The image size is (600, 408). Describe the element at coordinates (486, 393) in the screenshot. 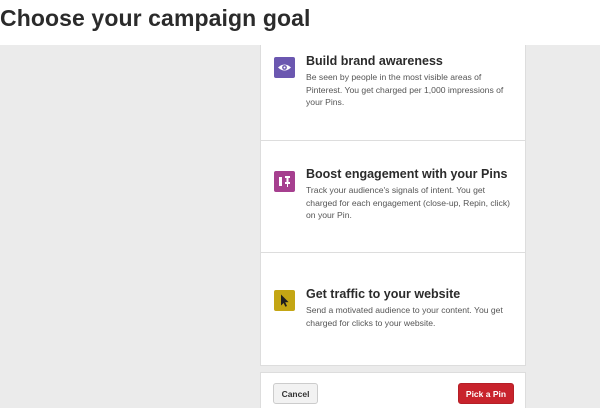

I see `pick-a-pin-button: Pick a Pin` at that location.